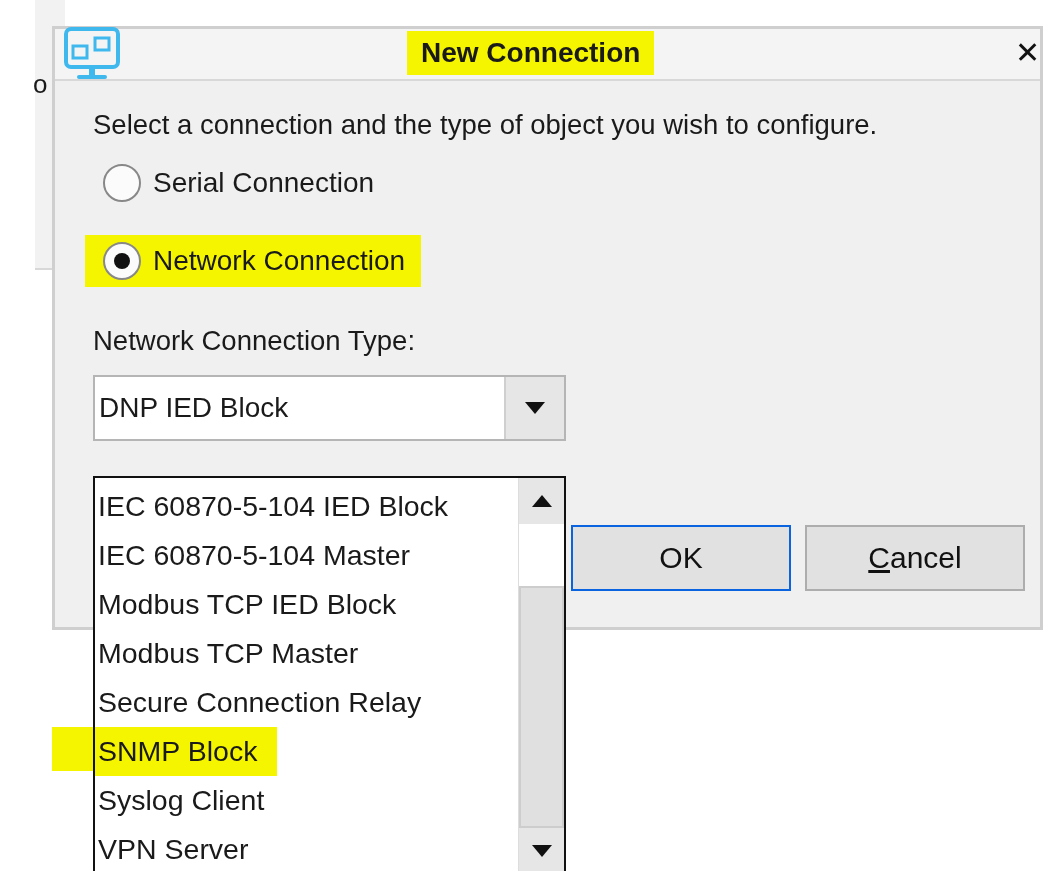 The width and height of the screenshot is (1043, 871). I want to click on scroll-down-icon, so click(541, 851).